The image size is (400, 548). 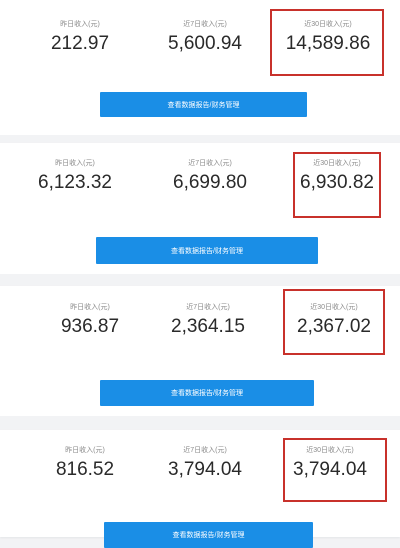 I want to click on week-income-stat: 近7日收入(元) 6,699.80, so click(x=210, y=176).